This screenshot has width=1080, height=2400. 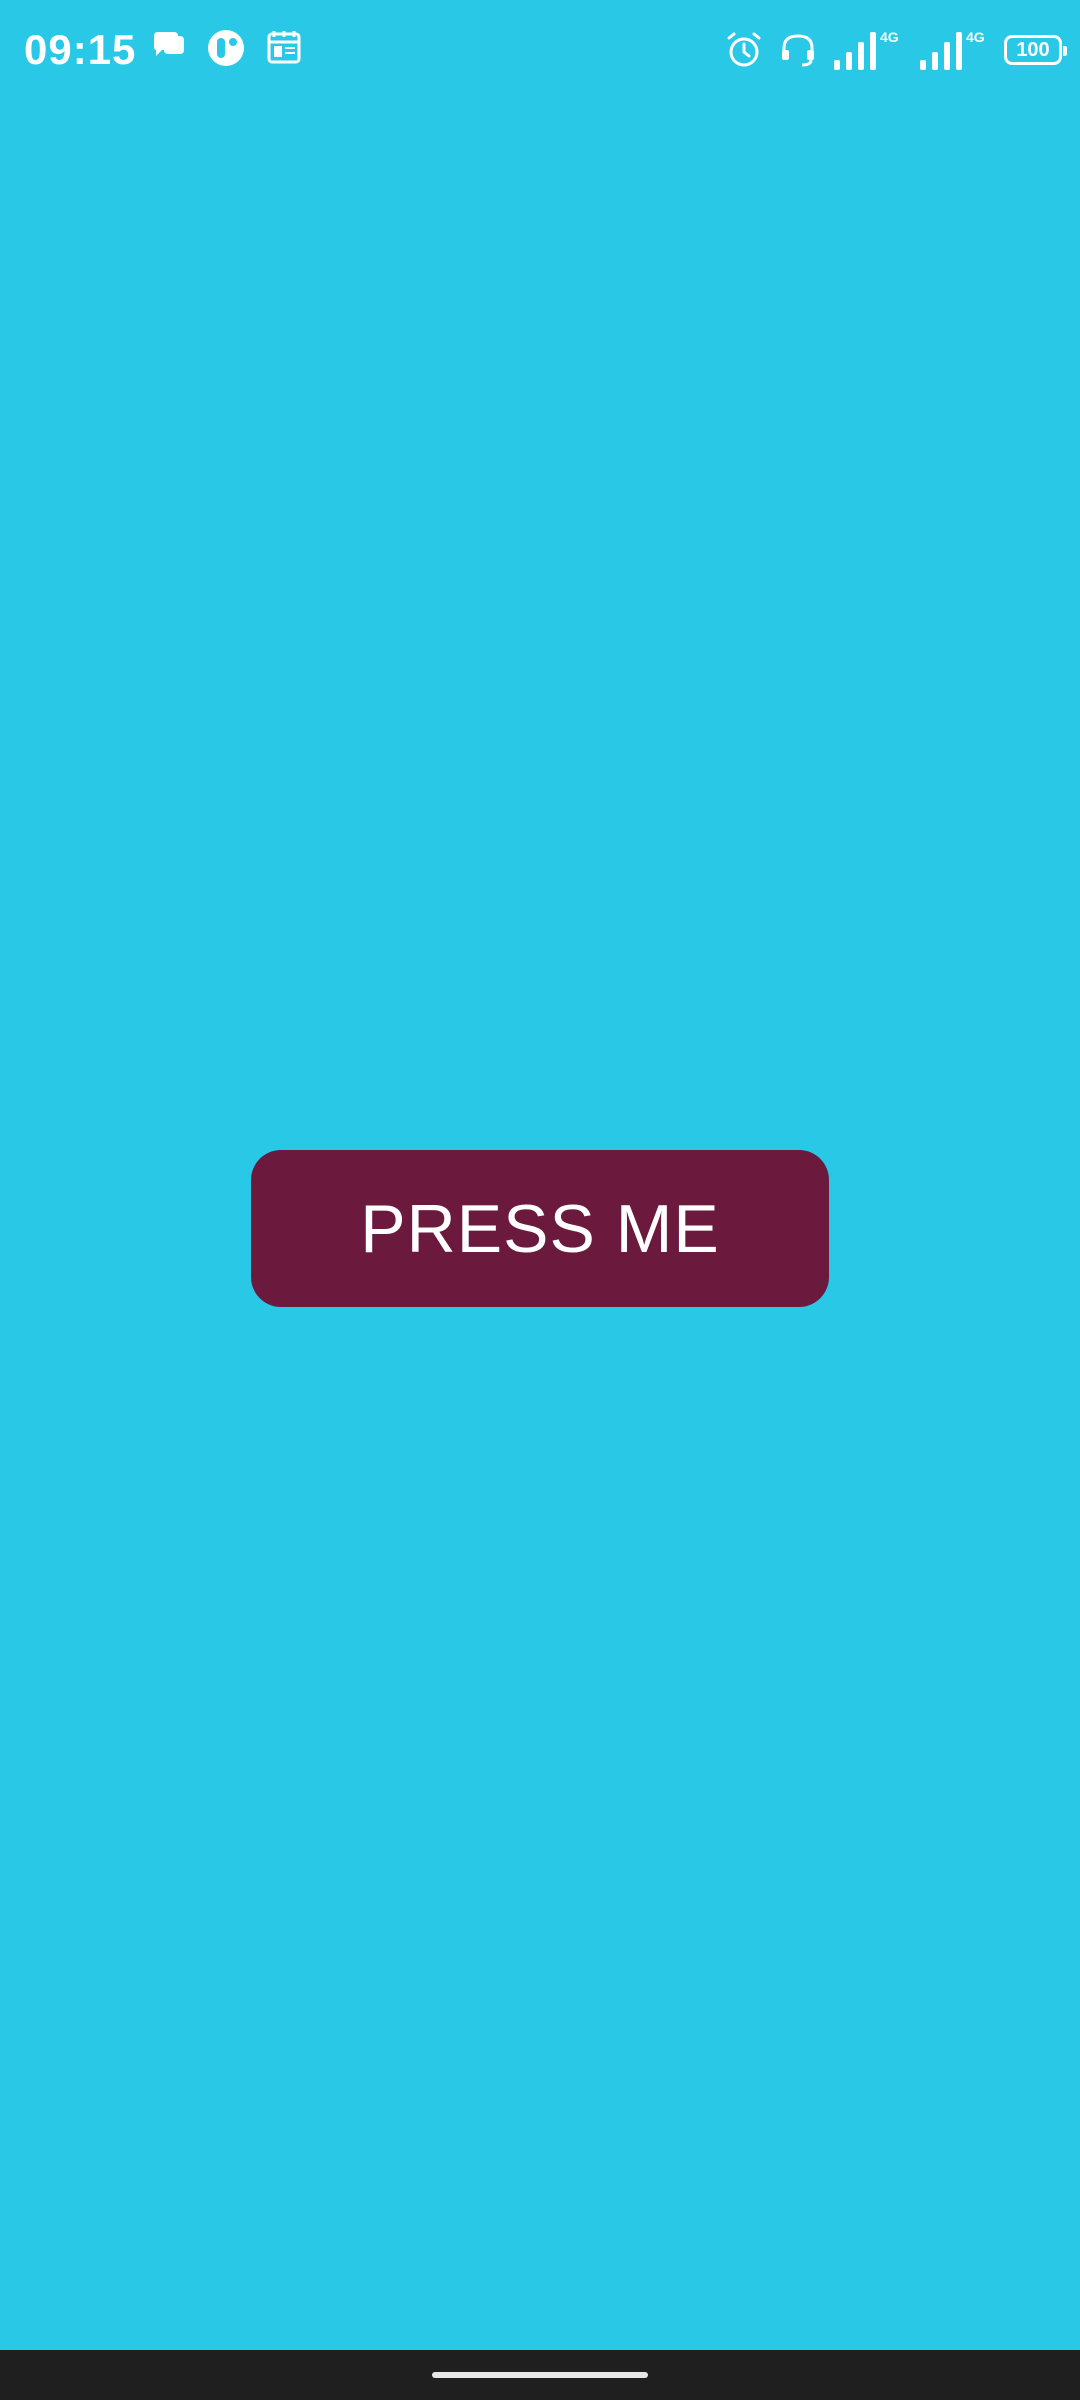 What do you see at coordinates (168, 48) in the screenshot?
I see `chat-bubble-icon` at bounding box center [168, 48].